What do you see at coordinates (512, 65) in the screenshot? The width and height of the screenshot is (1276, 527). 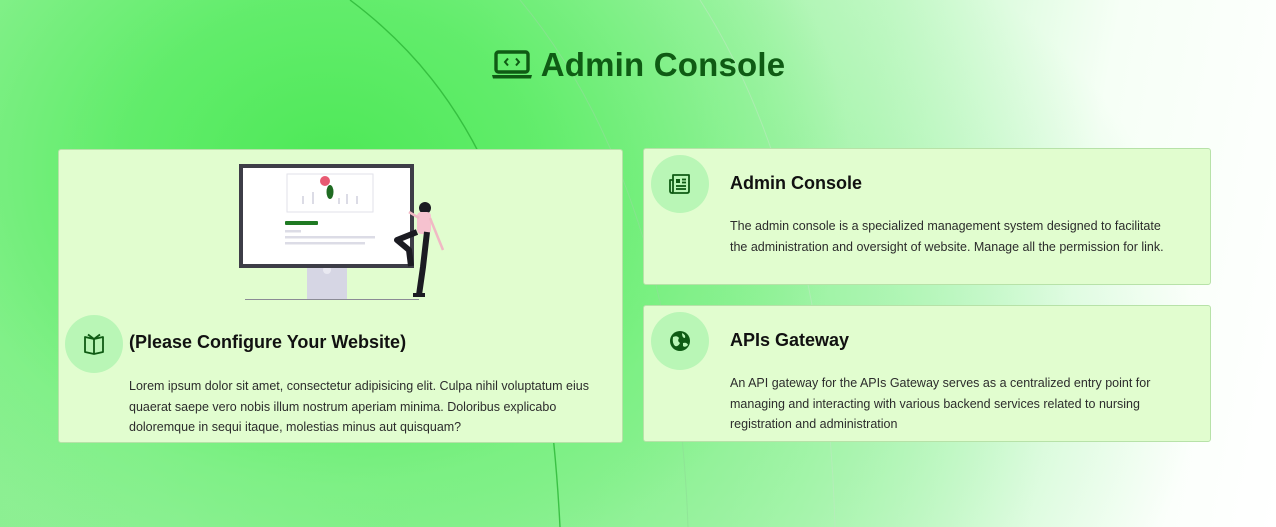 I see `laptop-code-icon` at bounding box center [512, 65].